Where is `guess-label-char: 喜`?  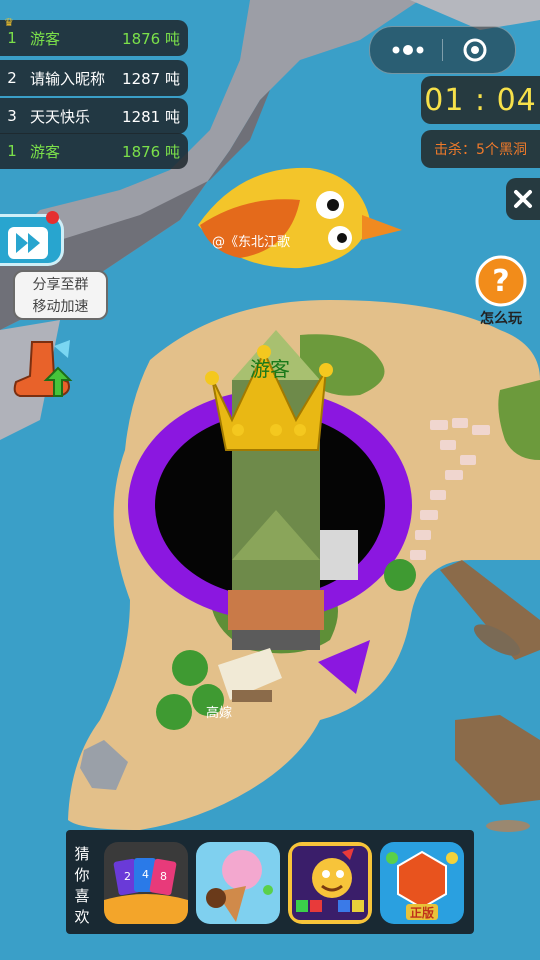
guess-label-char: 喜 is located at coordinates (82, 896).